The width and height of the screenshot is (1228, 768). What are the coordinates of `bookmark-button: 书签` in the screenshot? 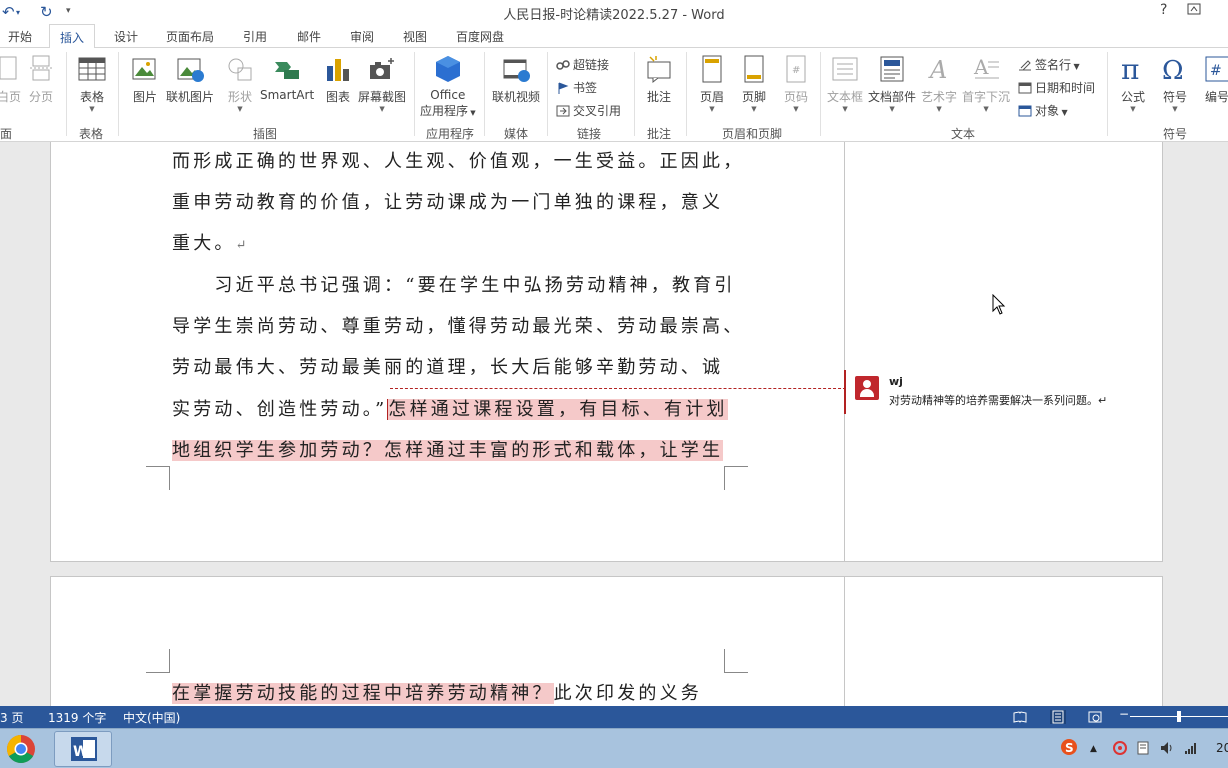 It's located at (576, 87).